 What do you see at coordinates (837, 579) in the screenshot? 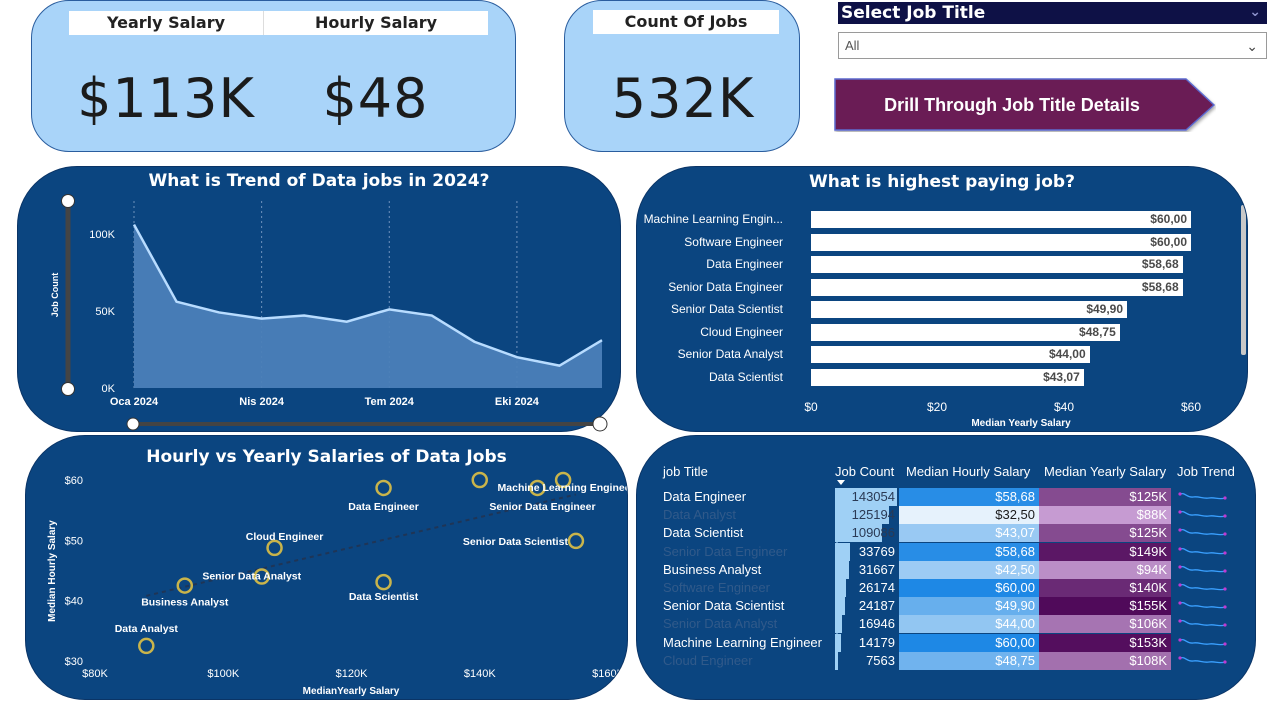
I see `table-scrollbar` at bounding box center [837, 579].